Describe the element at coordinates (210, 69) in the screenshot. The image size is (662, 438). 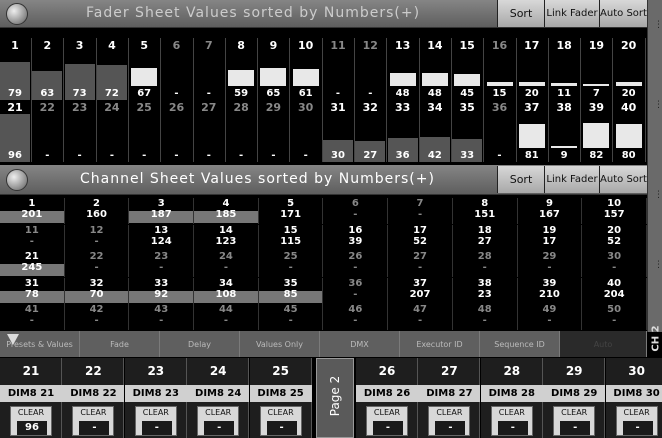
I see `fader-cell: 7-` at that location.